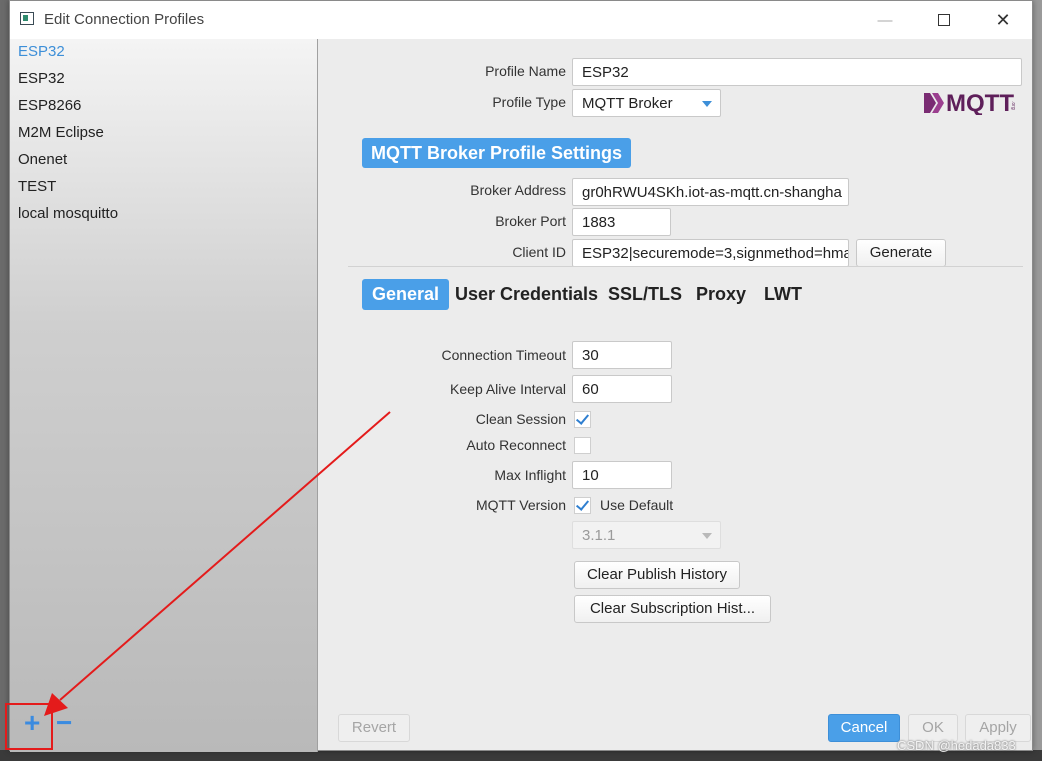 Image resolution: width=1042 pixels, height=761 pixels. Describe the element at coordinates (525, 71) in the screenshot. I see `profile-name-label: Profile Name` at that location.